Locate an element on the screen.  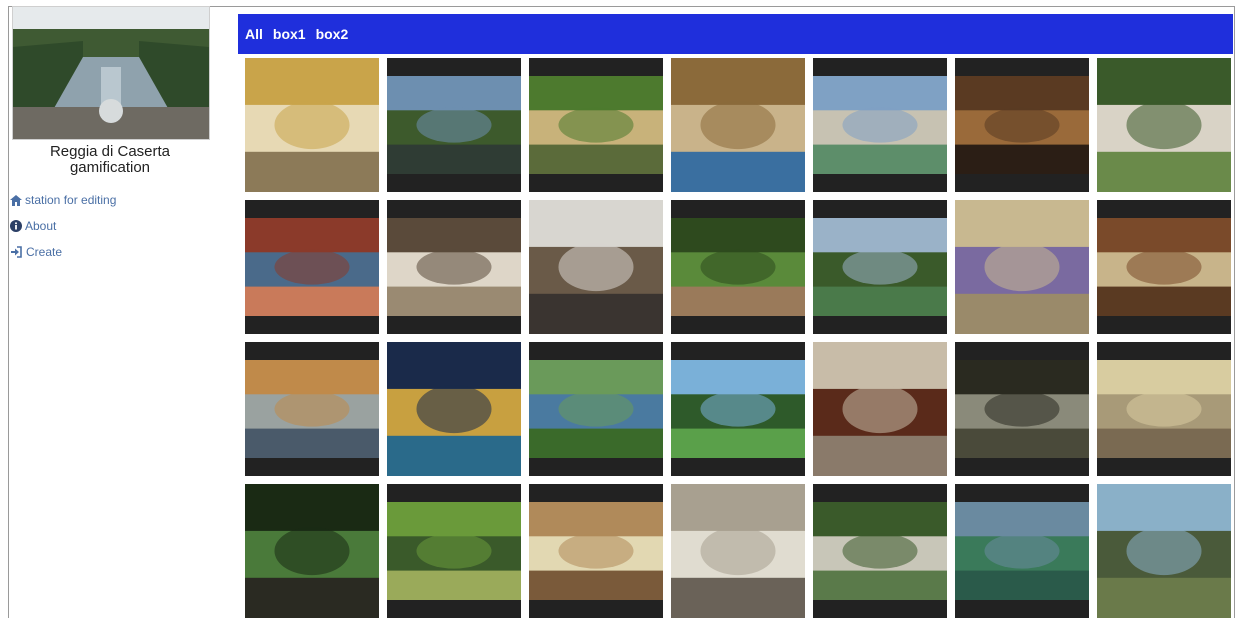
login-icon is located at coordinates (16, 252).